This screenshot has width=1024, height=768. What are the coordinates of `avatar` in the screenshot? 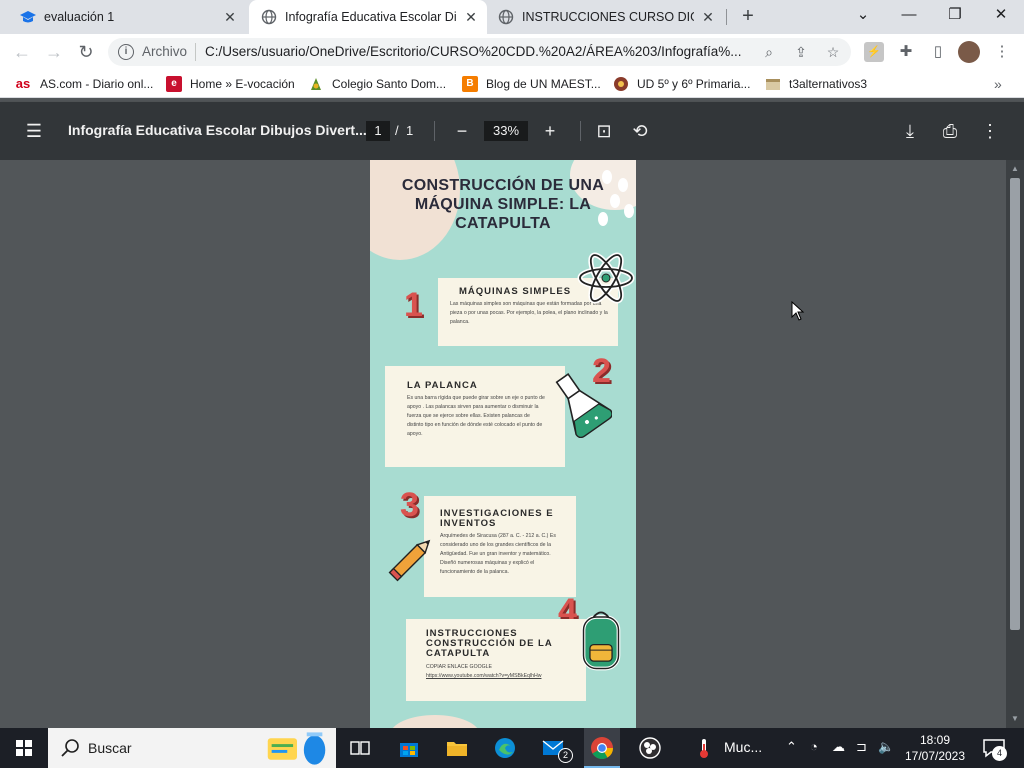 It's located at (969, 52).